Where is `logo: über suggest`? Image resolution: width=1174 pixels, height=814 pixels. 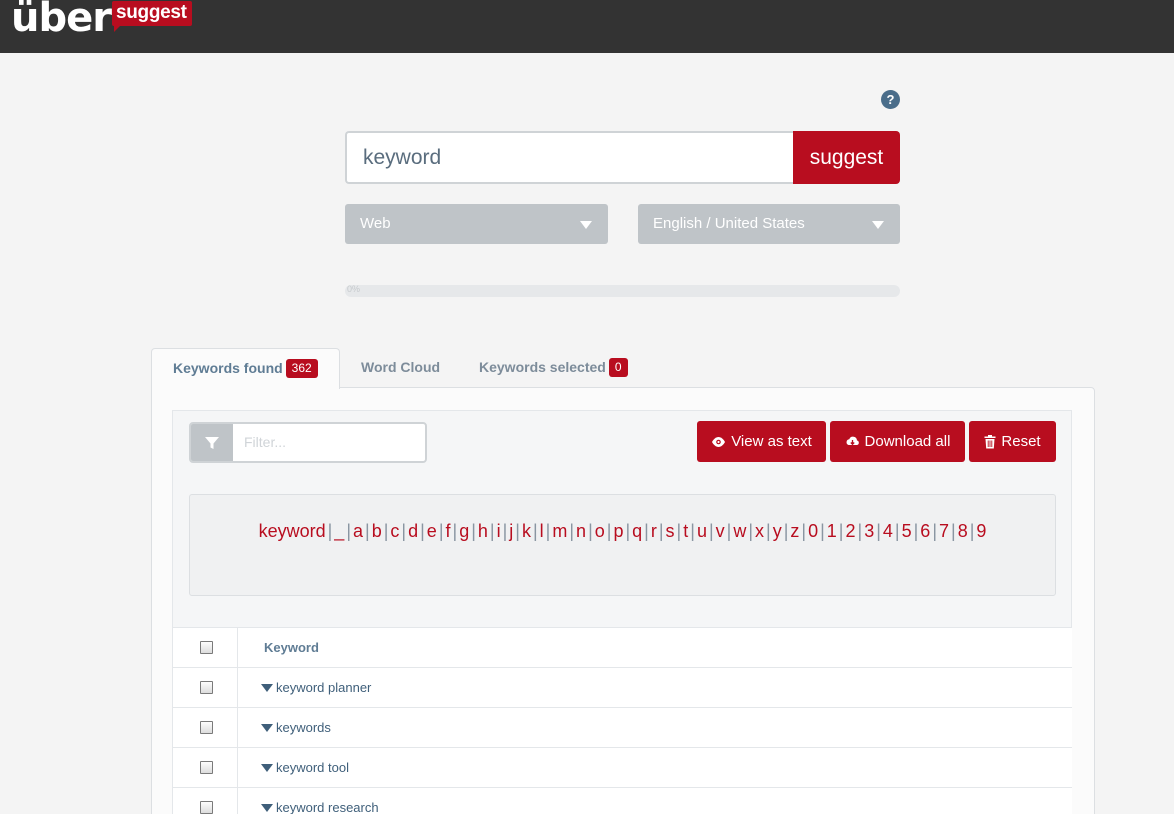
logo: über suggest is located at coordinates (101, 20).